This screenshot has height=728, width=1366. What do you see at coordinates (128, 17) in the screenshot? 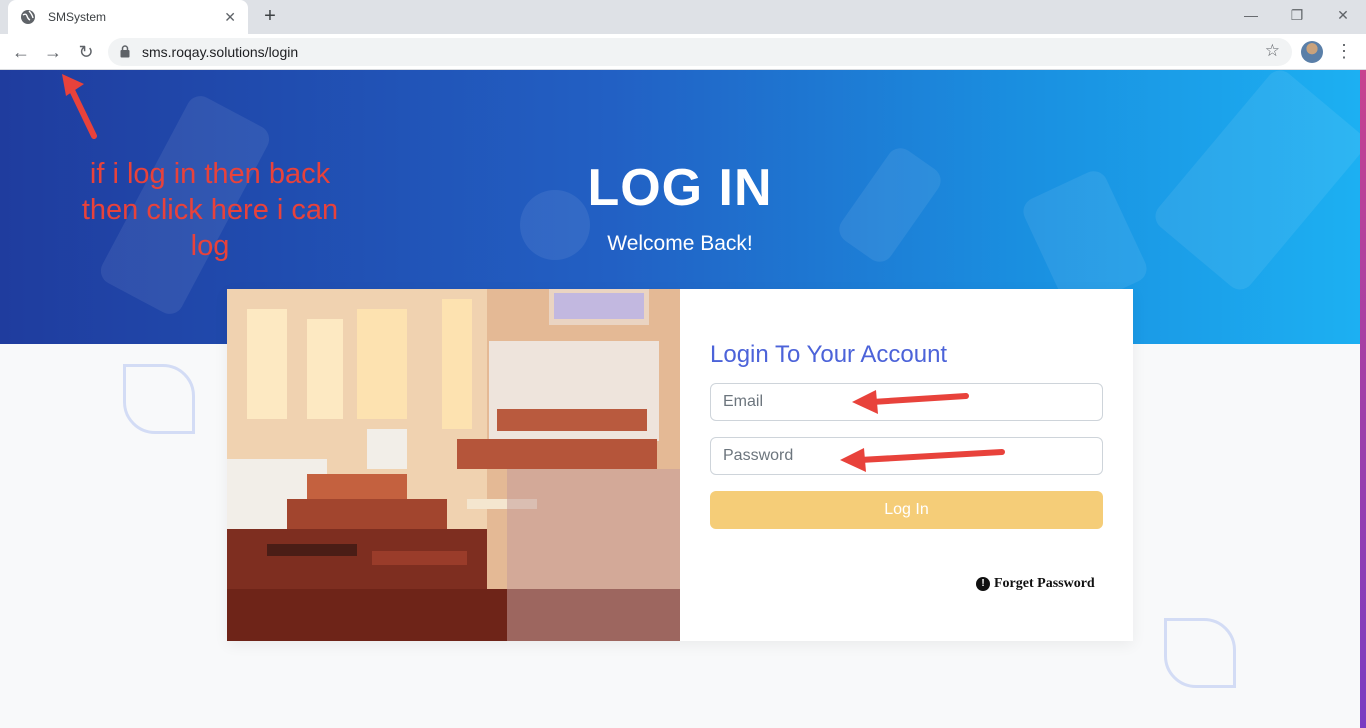
I see `browser-tab: SMSystem ✕` at bounding box center [128, 17].